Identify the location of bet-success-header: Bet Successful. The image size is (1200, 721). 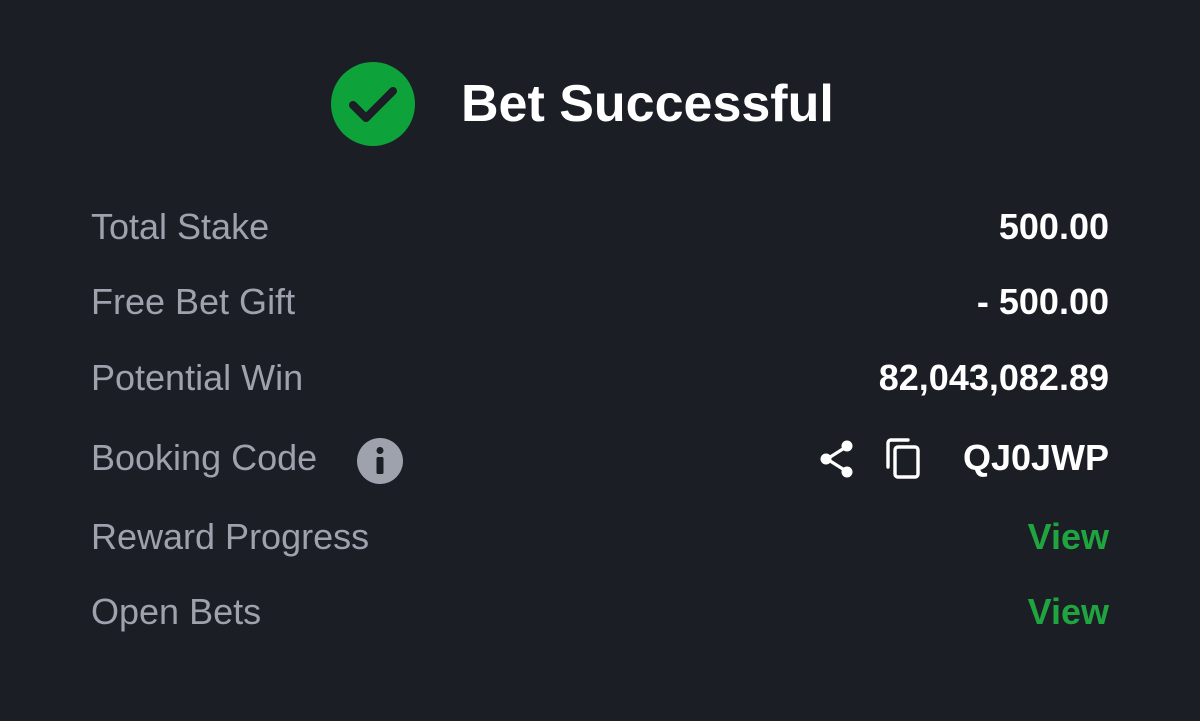
(600, 105).